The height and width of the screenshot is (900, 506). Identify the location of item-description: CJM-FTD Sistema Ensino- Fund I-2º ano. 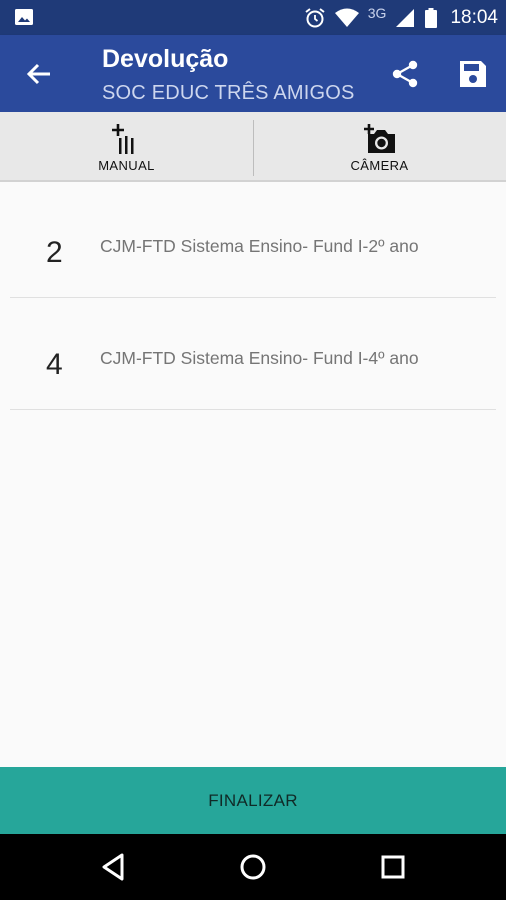
(259, 246).